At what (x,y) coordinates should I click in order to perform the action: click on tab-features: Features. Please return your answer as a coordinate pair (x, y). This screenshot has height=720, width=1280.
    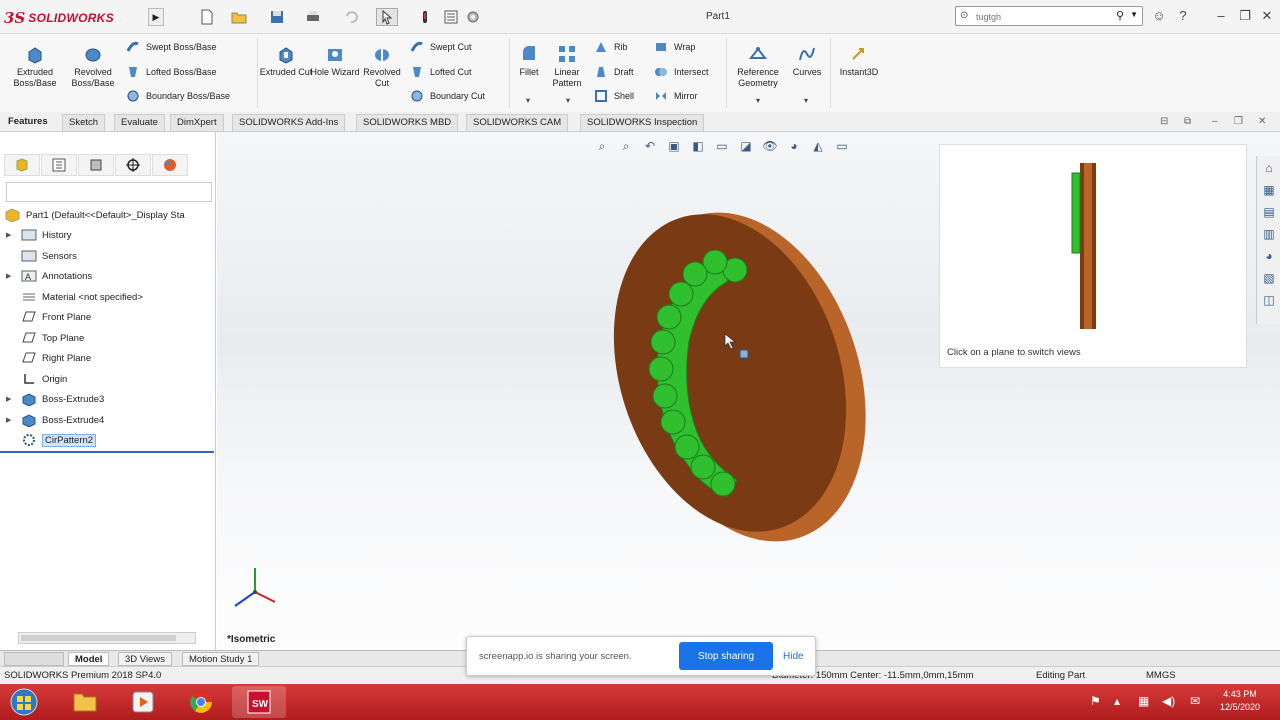
    Looking at the image, I should click on (28, 122).